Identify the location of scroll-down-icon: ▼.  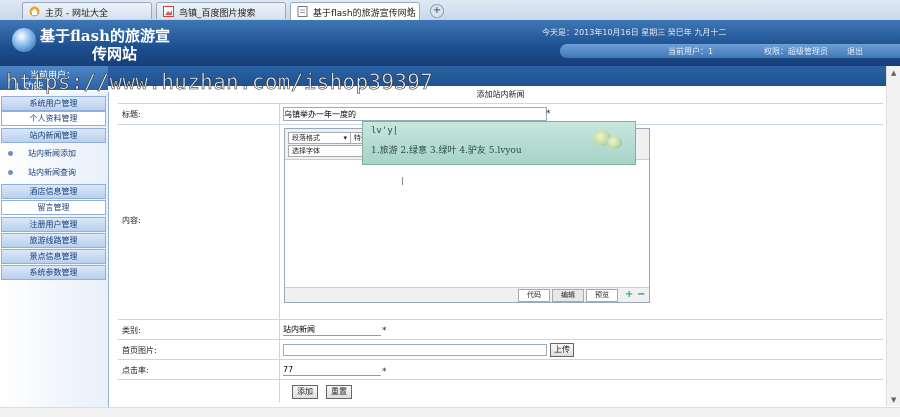
(893, 400).